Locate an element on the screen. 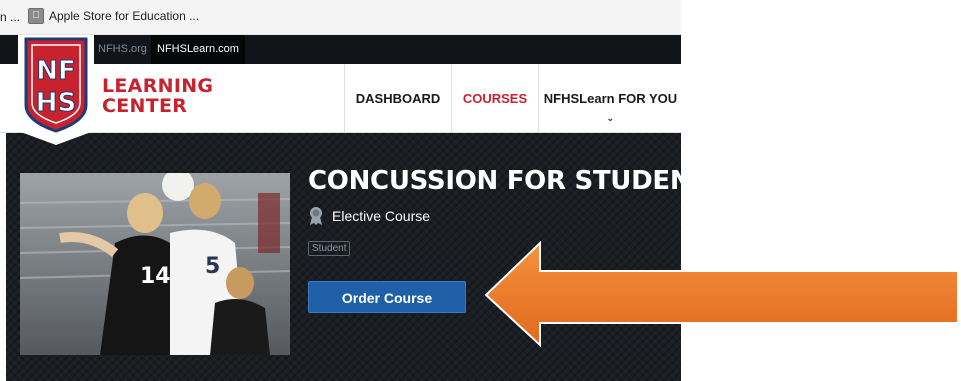 The height and width of the screenshot is (381, 961). course-type-label: Elective Course is located at coordinates (381, 216).